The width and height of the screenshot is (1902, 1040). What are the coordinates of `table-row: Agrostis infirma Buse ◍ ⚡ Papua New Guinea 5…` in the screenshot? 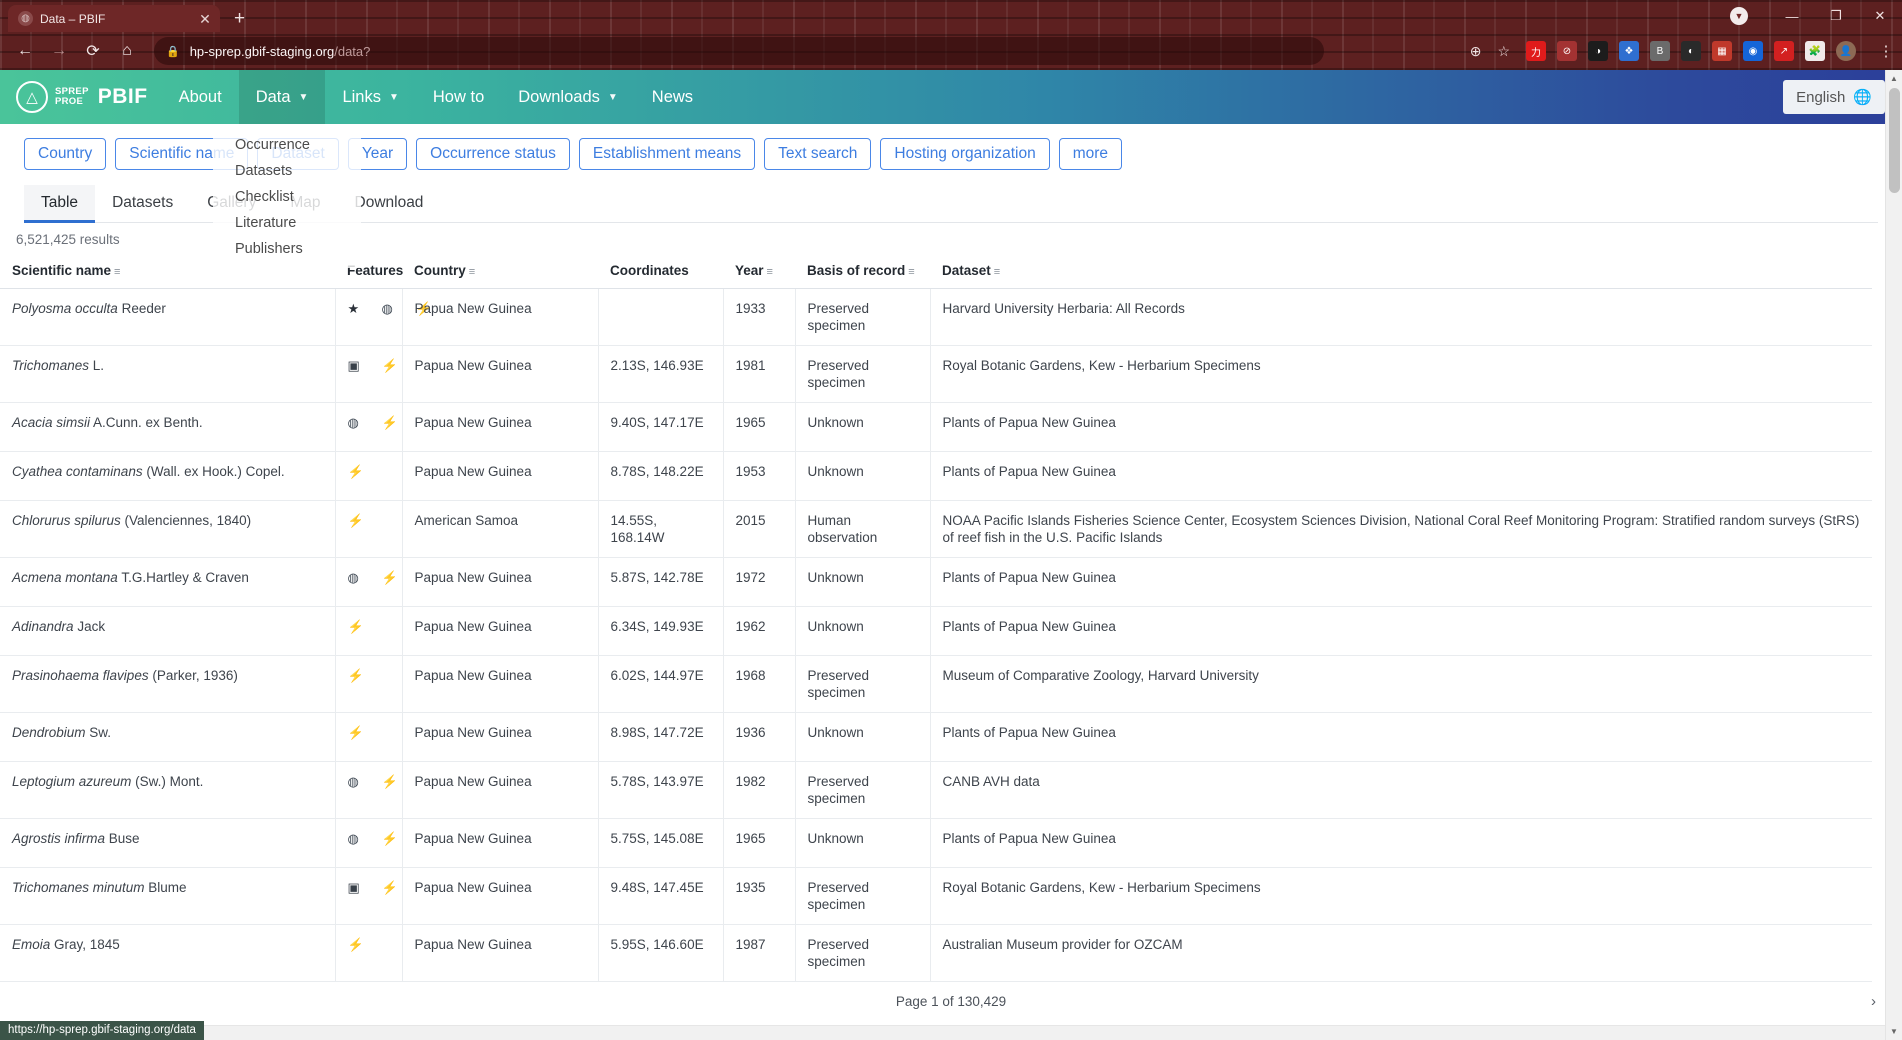 It's located at (936, 843).